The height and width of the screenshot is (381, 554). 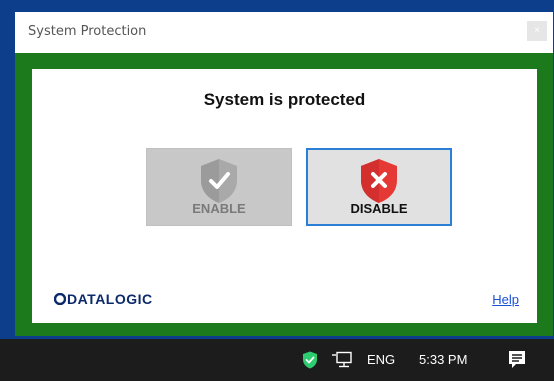 I want to click on close-button: ×, so click(x=537, y=31).